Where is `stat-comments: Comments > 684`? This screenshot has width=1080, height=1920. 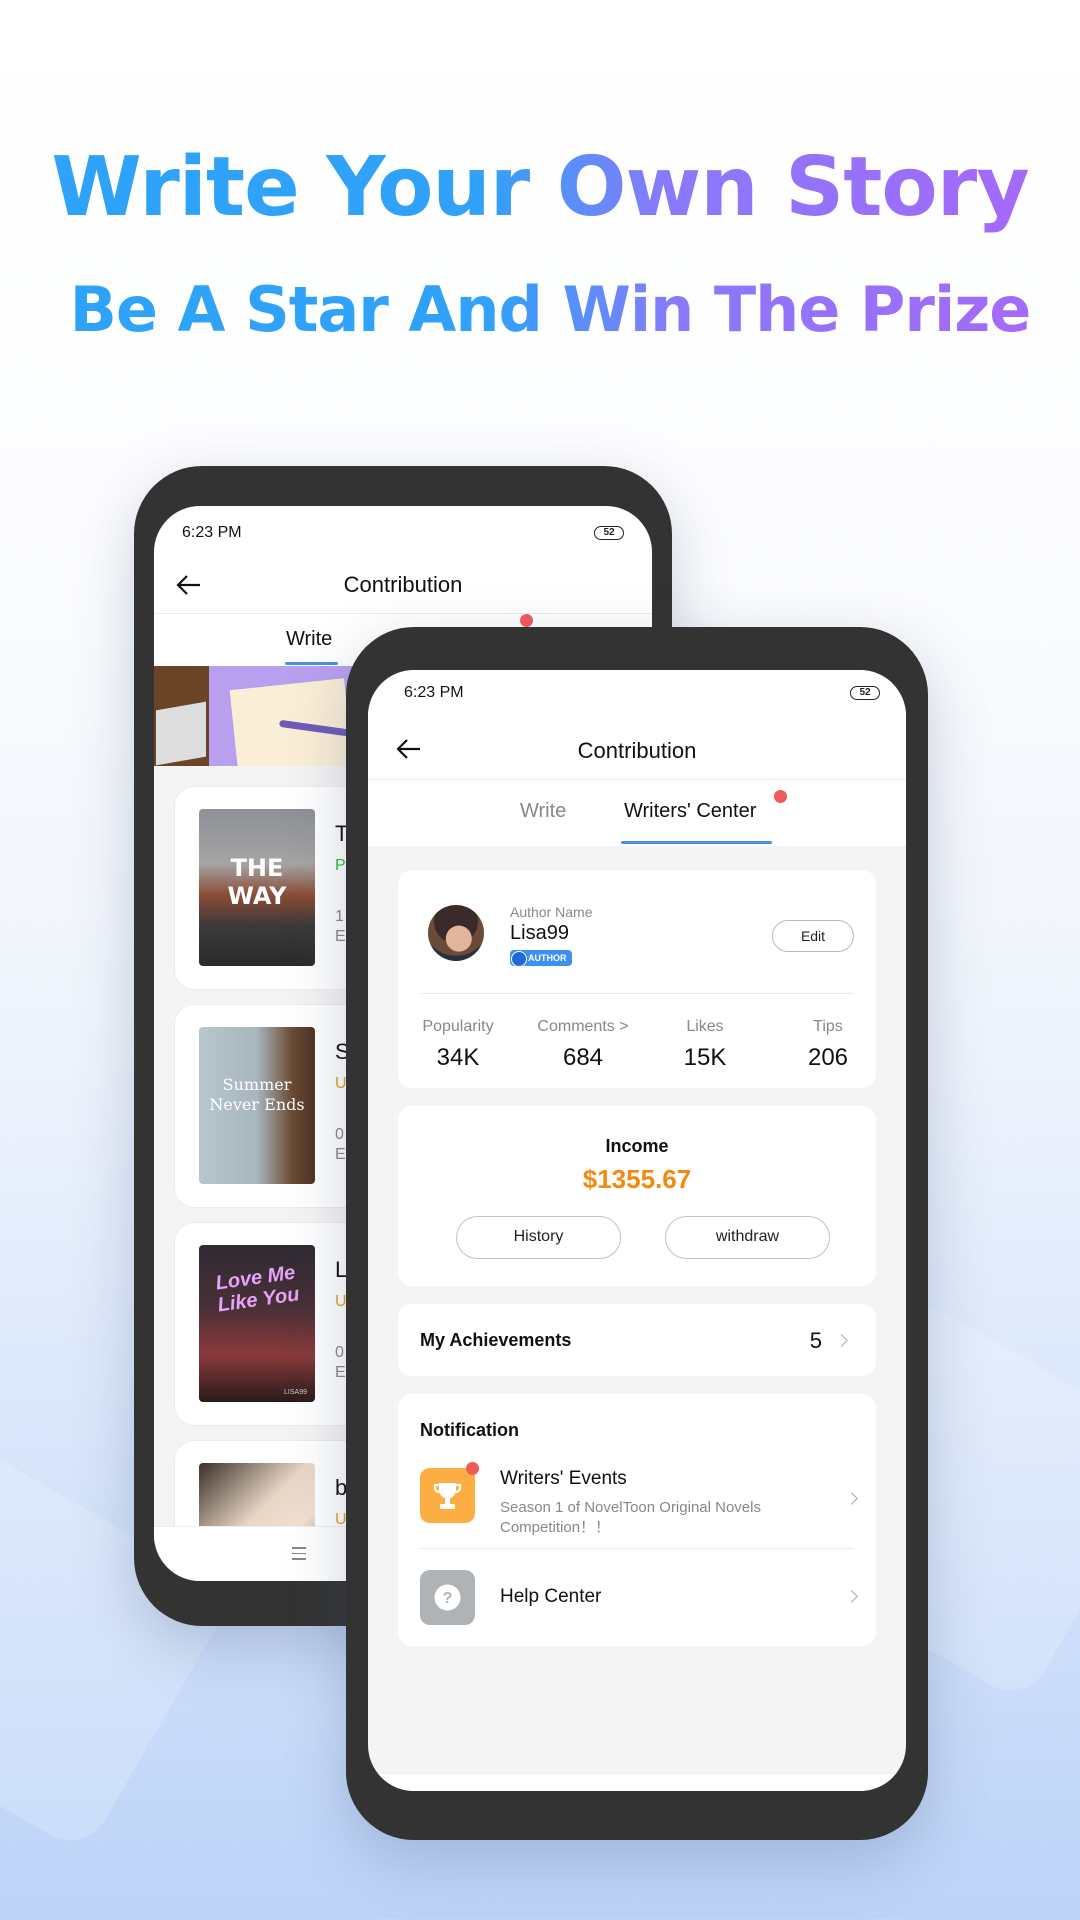 stat-comments: Comments > 684 is located at coordinates (583, 1045).